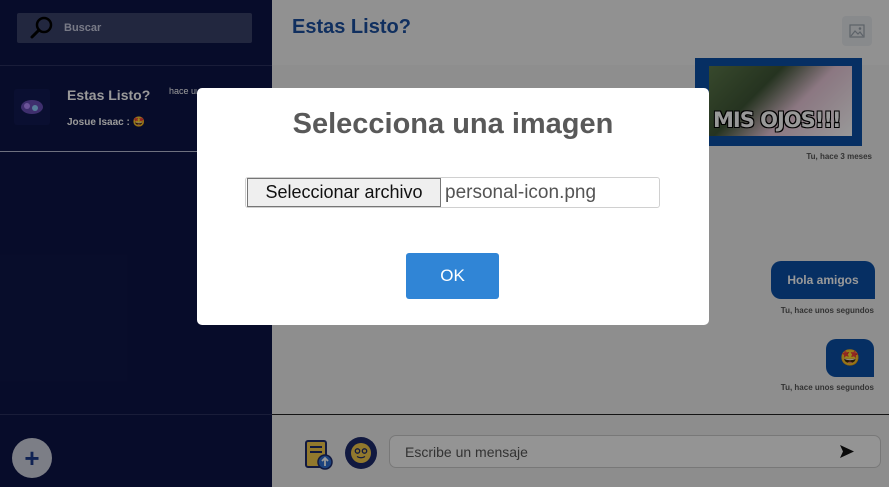 The width and height of the screenshot is (889, 487). Describe the element at coordinates (344, 192) in the screenshot. I see `choose-file-button: Seleccionar archivo` at that location.